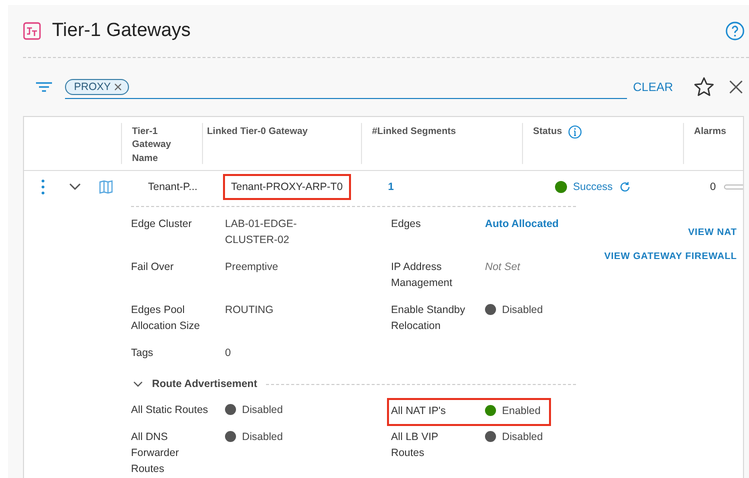 The image size is (749, 478). What do you see at coordinates (649, 87) in the screenshot?
I see `clear-button: CLEAR` at bounding box center [649, 87].